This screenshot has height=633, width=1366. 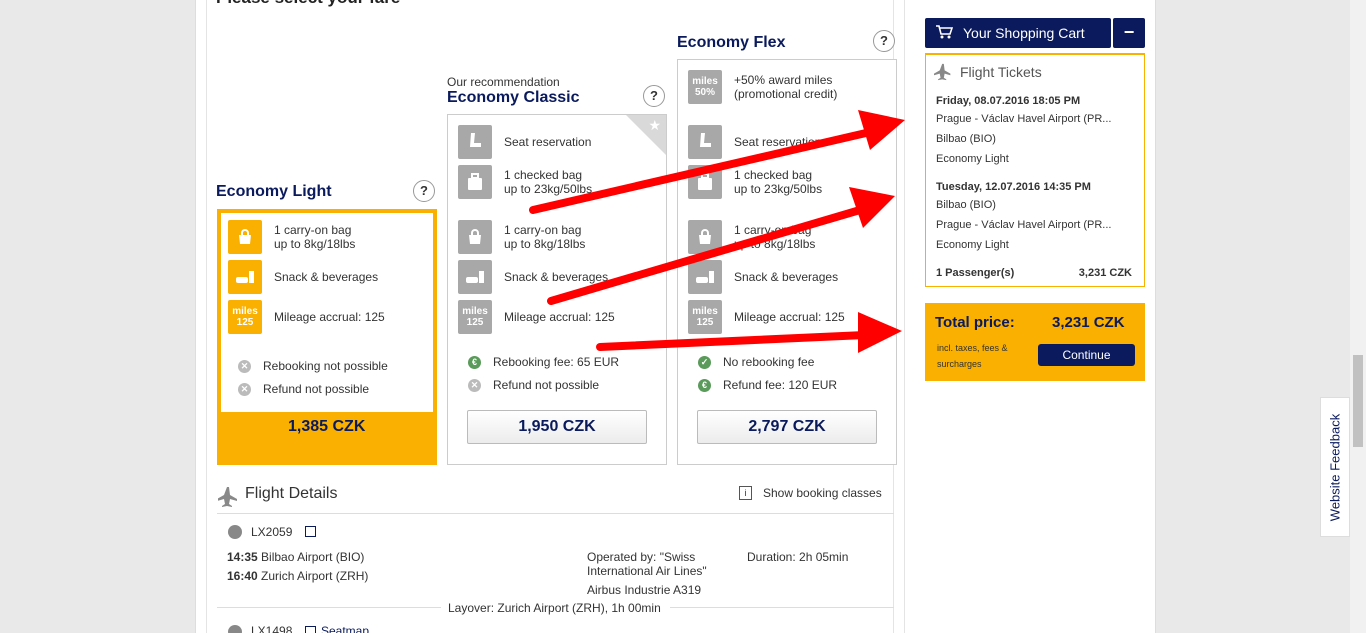 I want to click on total-price-value: 3,231 CZK, so click(x=1088, y=322).